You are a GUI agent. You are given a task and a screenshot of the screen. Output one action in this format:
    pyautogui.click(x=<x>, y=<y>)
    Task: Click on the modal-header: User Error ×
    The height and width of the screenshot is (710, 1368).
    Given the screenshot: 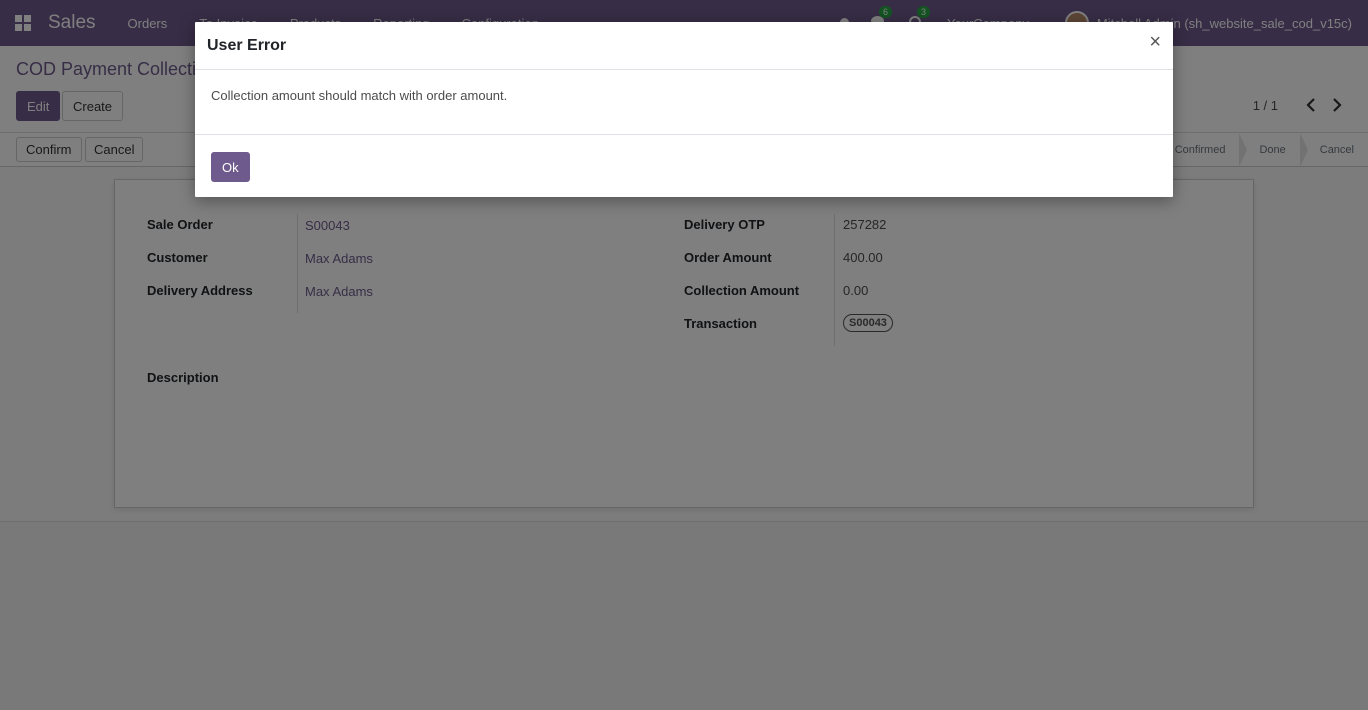 What is the action you would take?
    pyautogui.click(x=684, y=46)
    